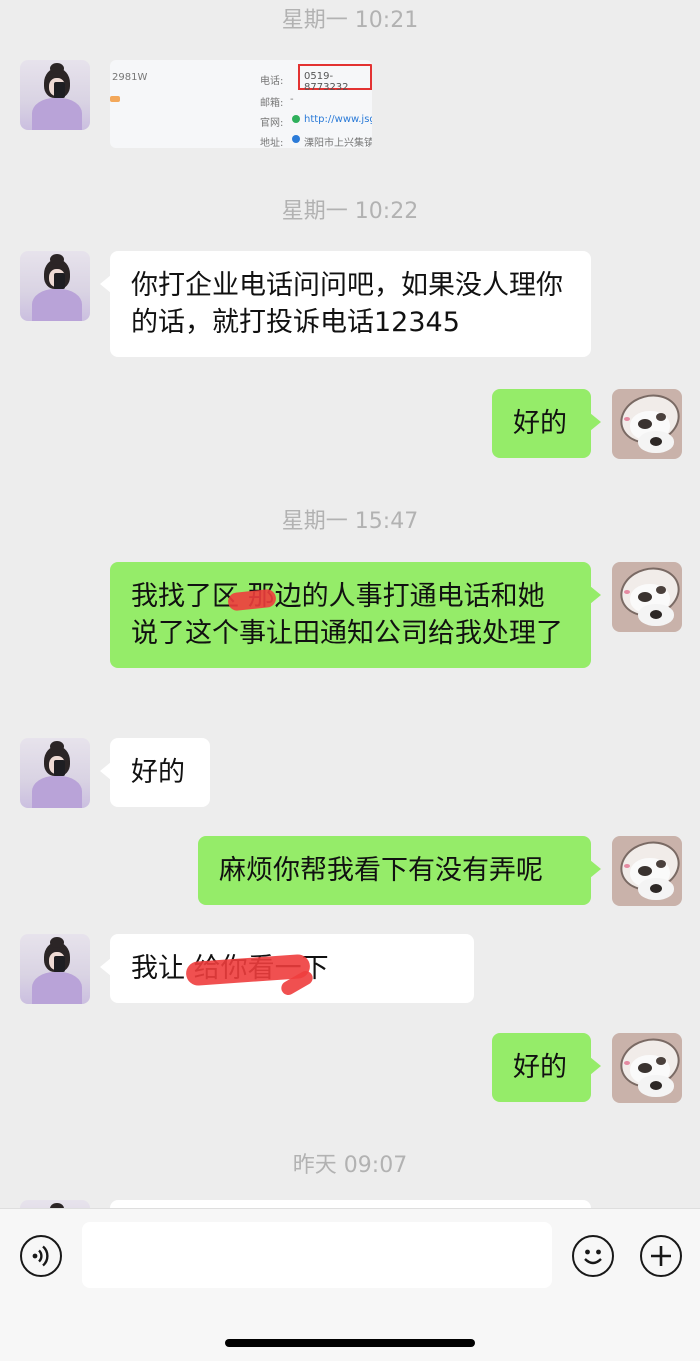 Image resolution: width=700 pixels, height=1361 pixels. What do you see at coordinates (115, 99) in the screenshot?
I see `highlight-mark` at bounding box center [115, 99].